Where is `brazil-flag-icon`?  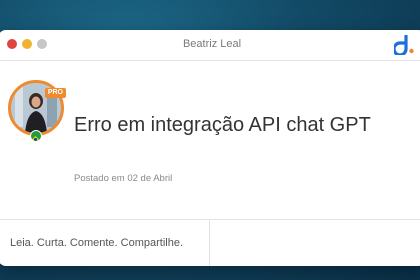
brazil-flag-icon is located at coordinates (36, 136).